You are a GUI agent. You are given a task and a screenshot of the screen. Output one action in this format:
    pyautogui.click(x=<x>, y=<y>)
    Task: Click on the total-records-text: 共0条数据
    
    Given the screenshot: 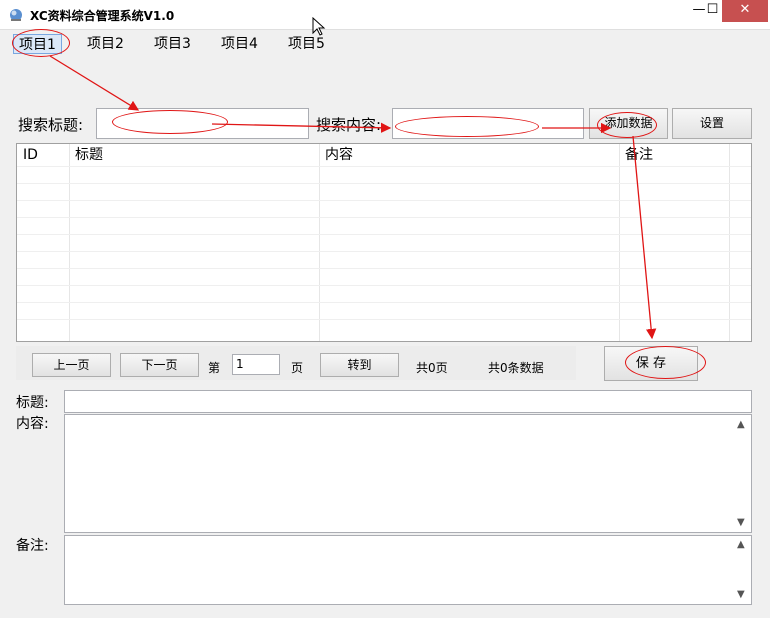 What is the action you would take?
    pyautogui.click(x=516, y=368)
    